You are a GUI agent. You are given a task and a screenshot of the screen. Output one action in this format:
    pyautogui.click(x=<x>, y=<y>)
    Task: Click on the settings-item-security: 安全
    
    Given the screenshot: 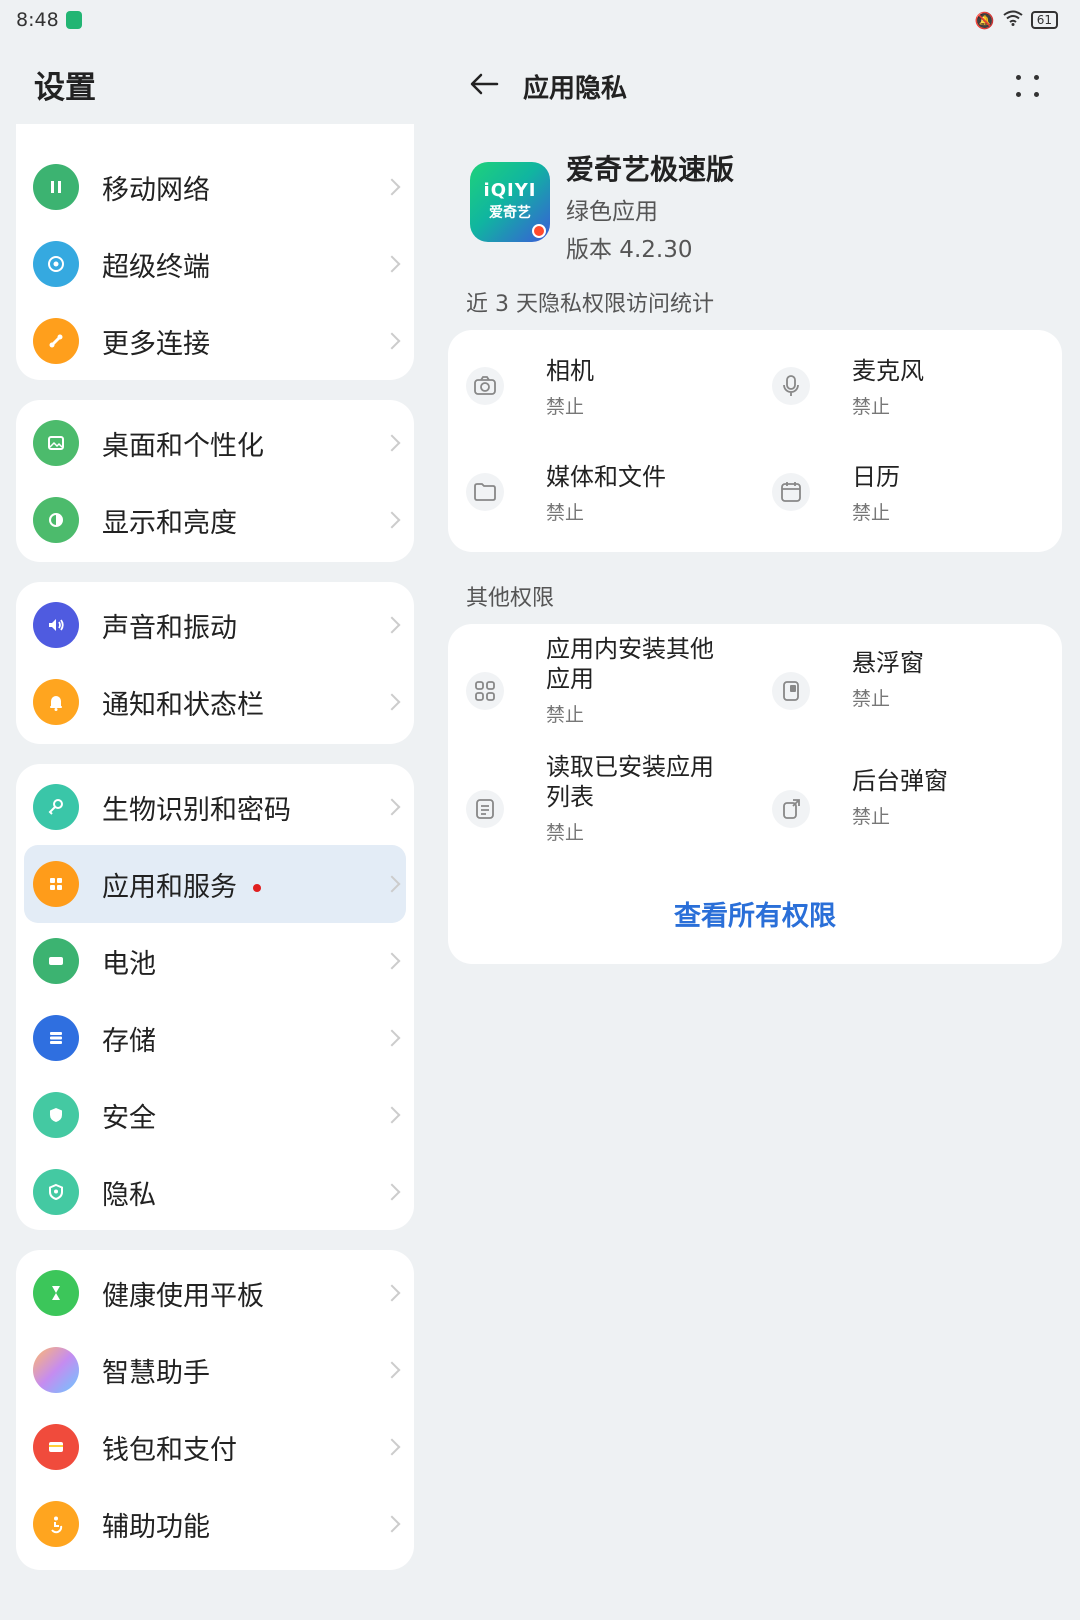 What is the action you would take?
    pyautogui.click(x=215, y=1115)
    